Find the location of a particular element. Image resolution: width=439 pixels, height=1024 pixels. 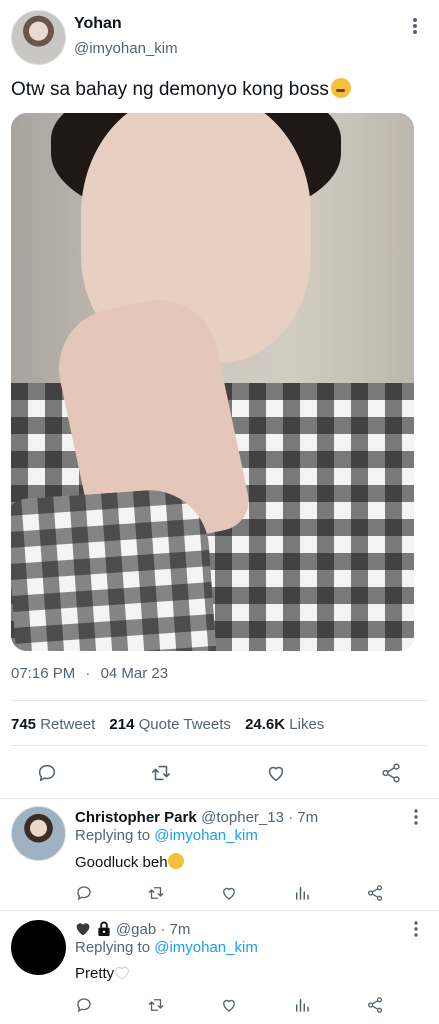

reply-text: Goodluck beh is located at coordinates (129, 862).